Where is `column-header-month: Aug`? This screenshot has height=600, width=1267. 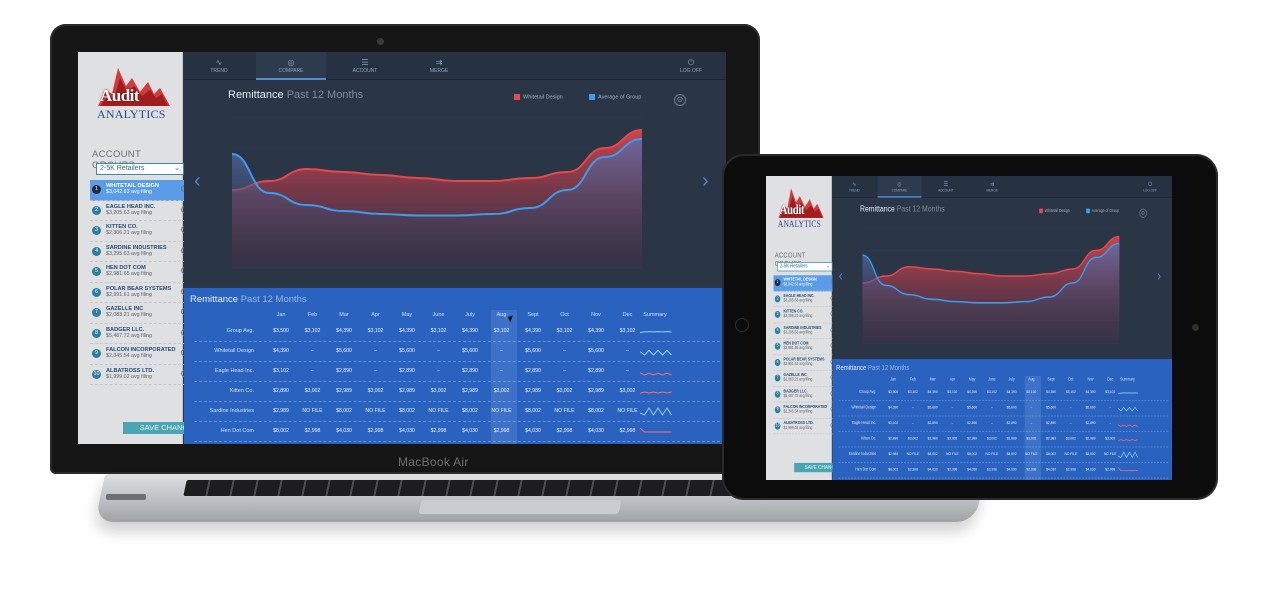 column-header-month: Aug is located at coordinates (1031, 380).